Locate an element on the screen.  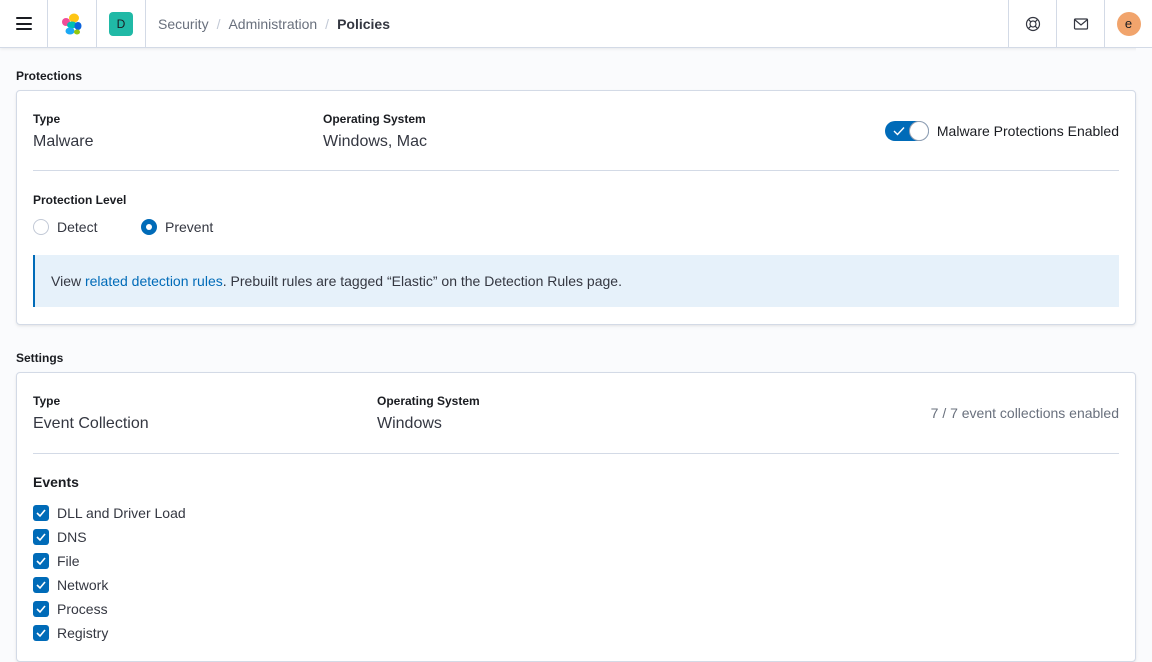
radio-prevent: Prevent is located at coordinates (177, 227).